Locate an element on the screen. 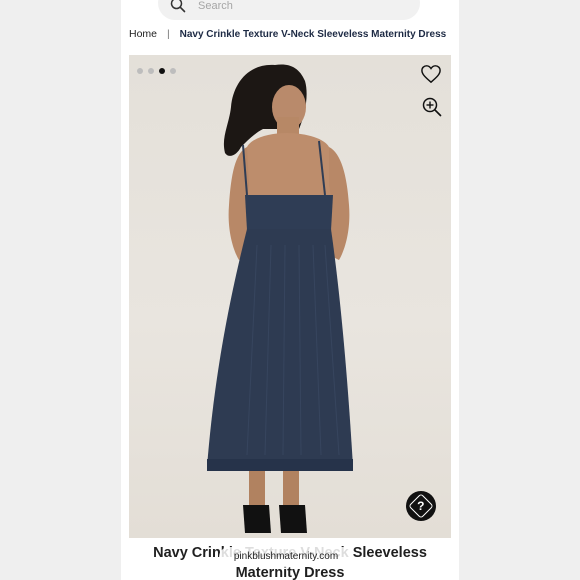 The image size is (580, 580). gallery-dot-active is located at coordinates (162, 71).